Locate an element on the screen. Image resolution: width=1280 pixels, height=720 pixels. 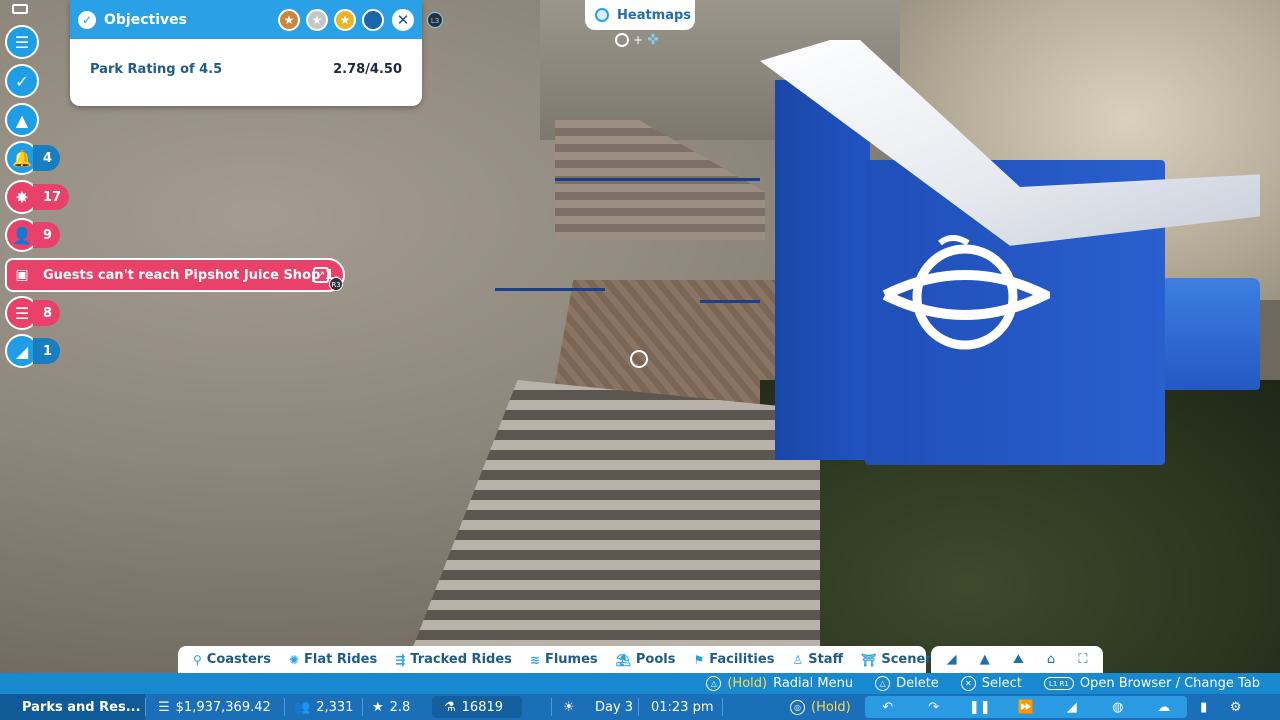
blueprint-tool-icon: ⌂ is located at coordinates (1051, 659).